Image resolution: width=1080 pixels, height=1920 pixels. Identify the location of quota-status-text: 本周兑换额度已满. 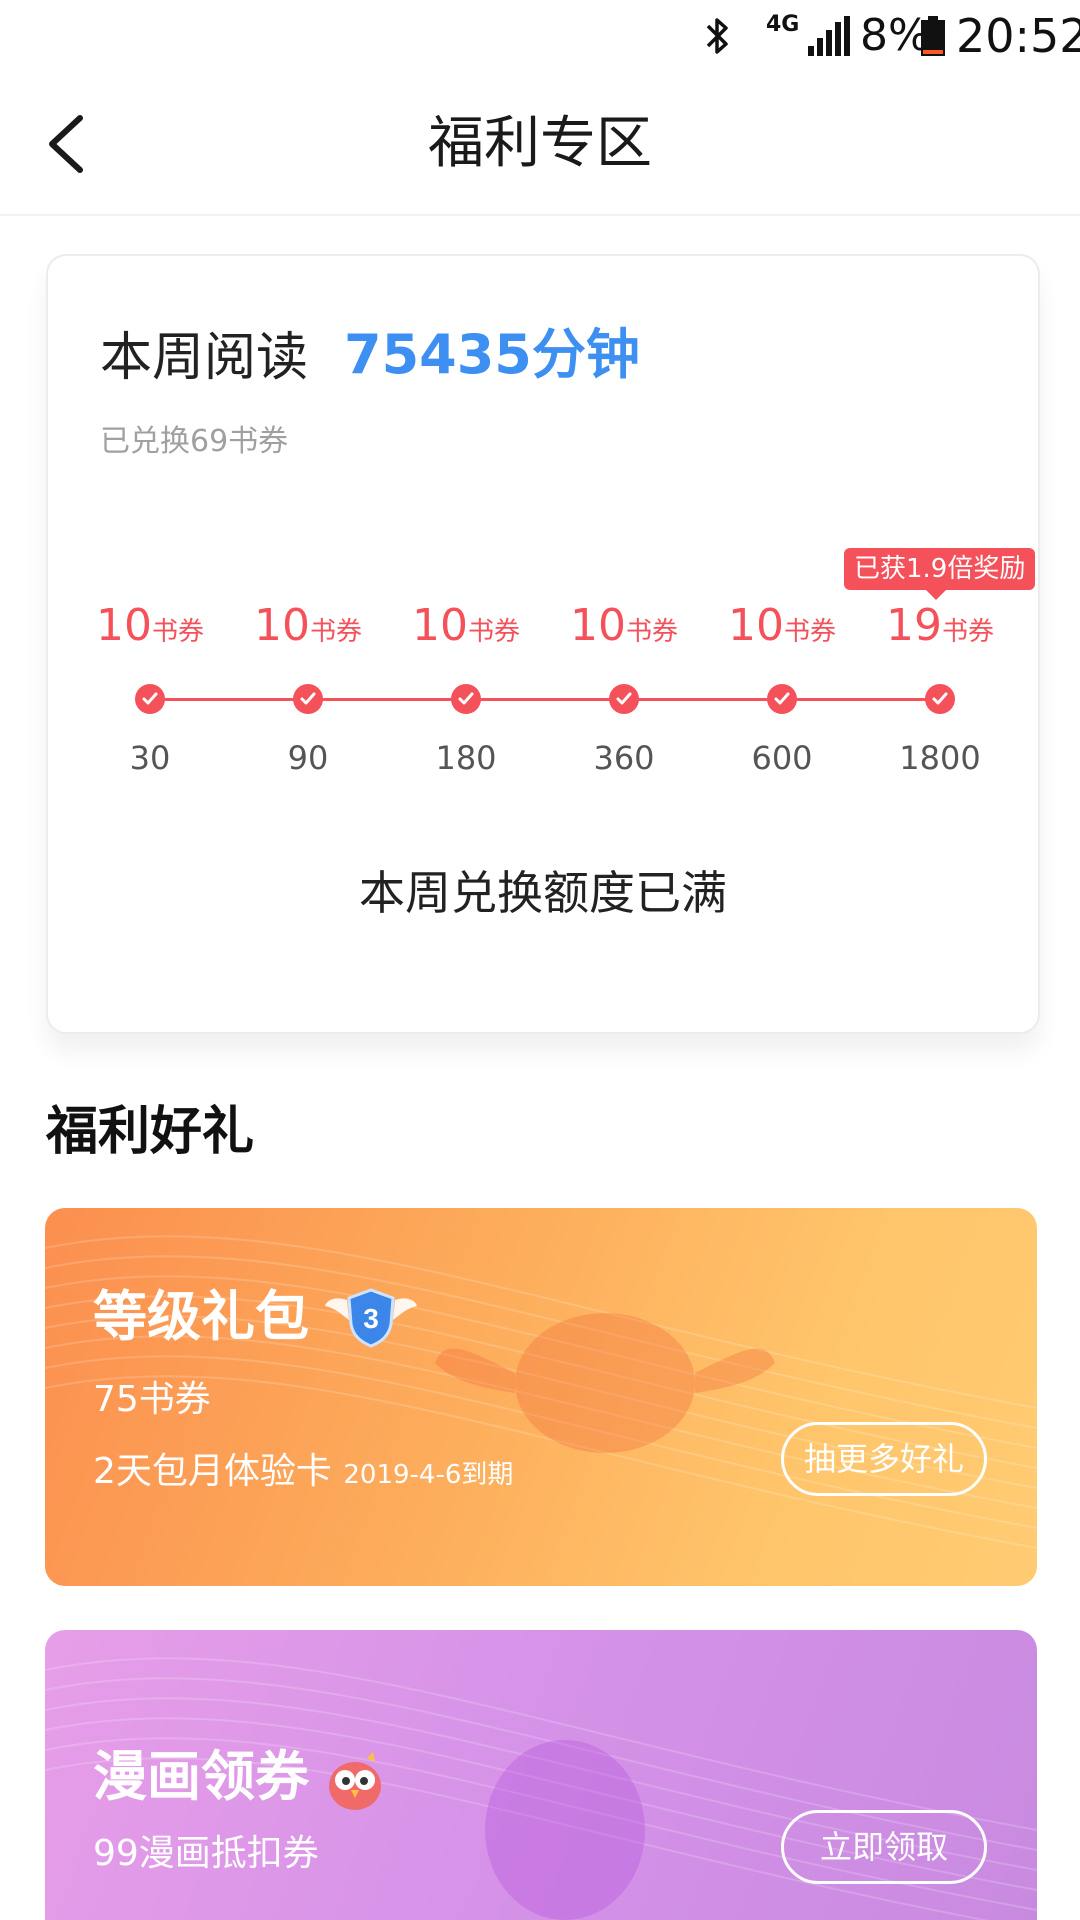
(543, 893).